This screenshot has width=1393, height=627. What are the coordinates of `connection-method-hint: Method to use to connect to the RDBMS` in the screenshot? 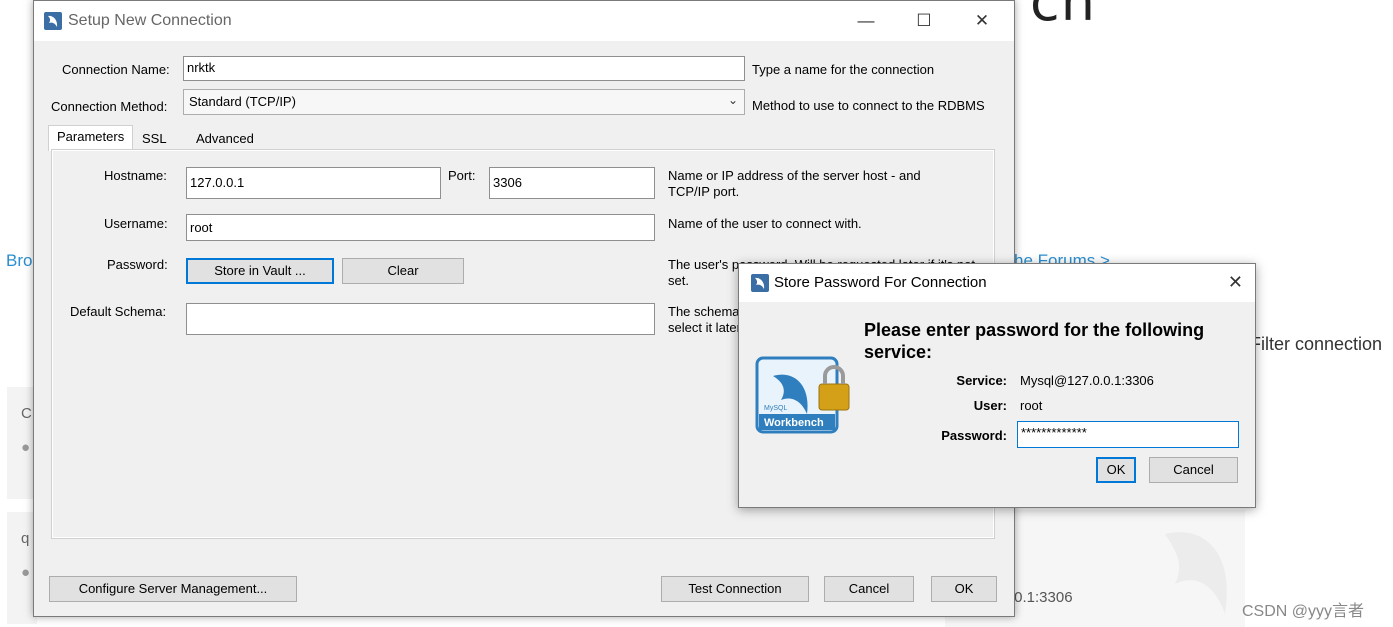 It's located at (868, 105).